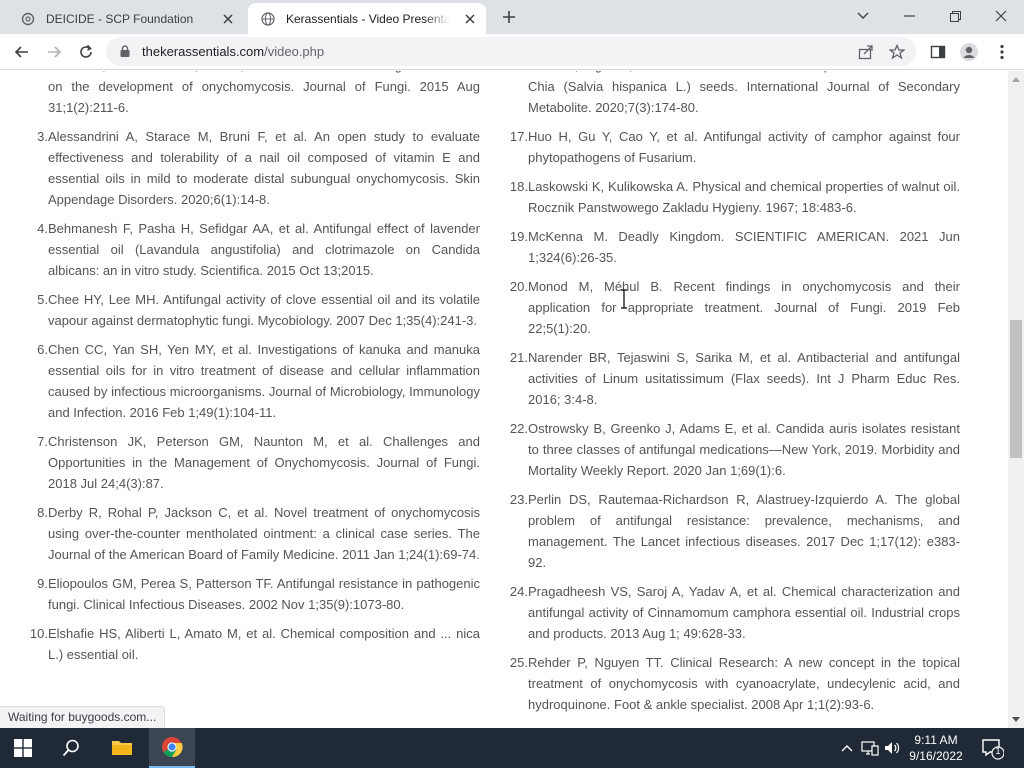  What do you see at coordinates (42, 512) in the screenshot?
I see `reference-number: 8.` at bounding box center [42, 512].